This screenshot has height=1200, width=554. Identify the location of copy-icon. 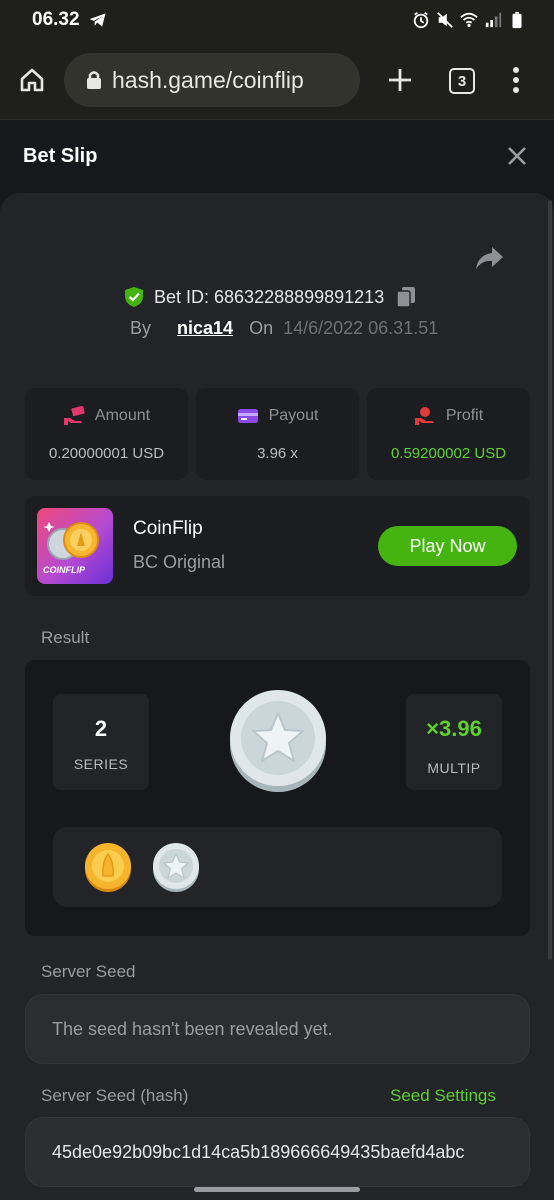
(406, 297).